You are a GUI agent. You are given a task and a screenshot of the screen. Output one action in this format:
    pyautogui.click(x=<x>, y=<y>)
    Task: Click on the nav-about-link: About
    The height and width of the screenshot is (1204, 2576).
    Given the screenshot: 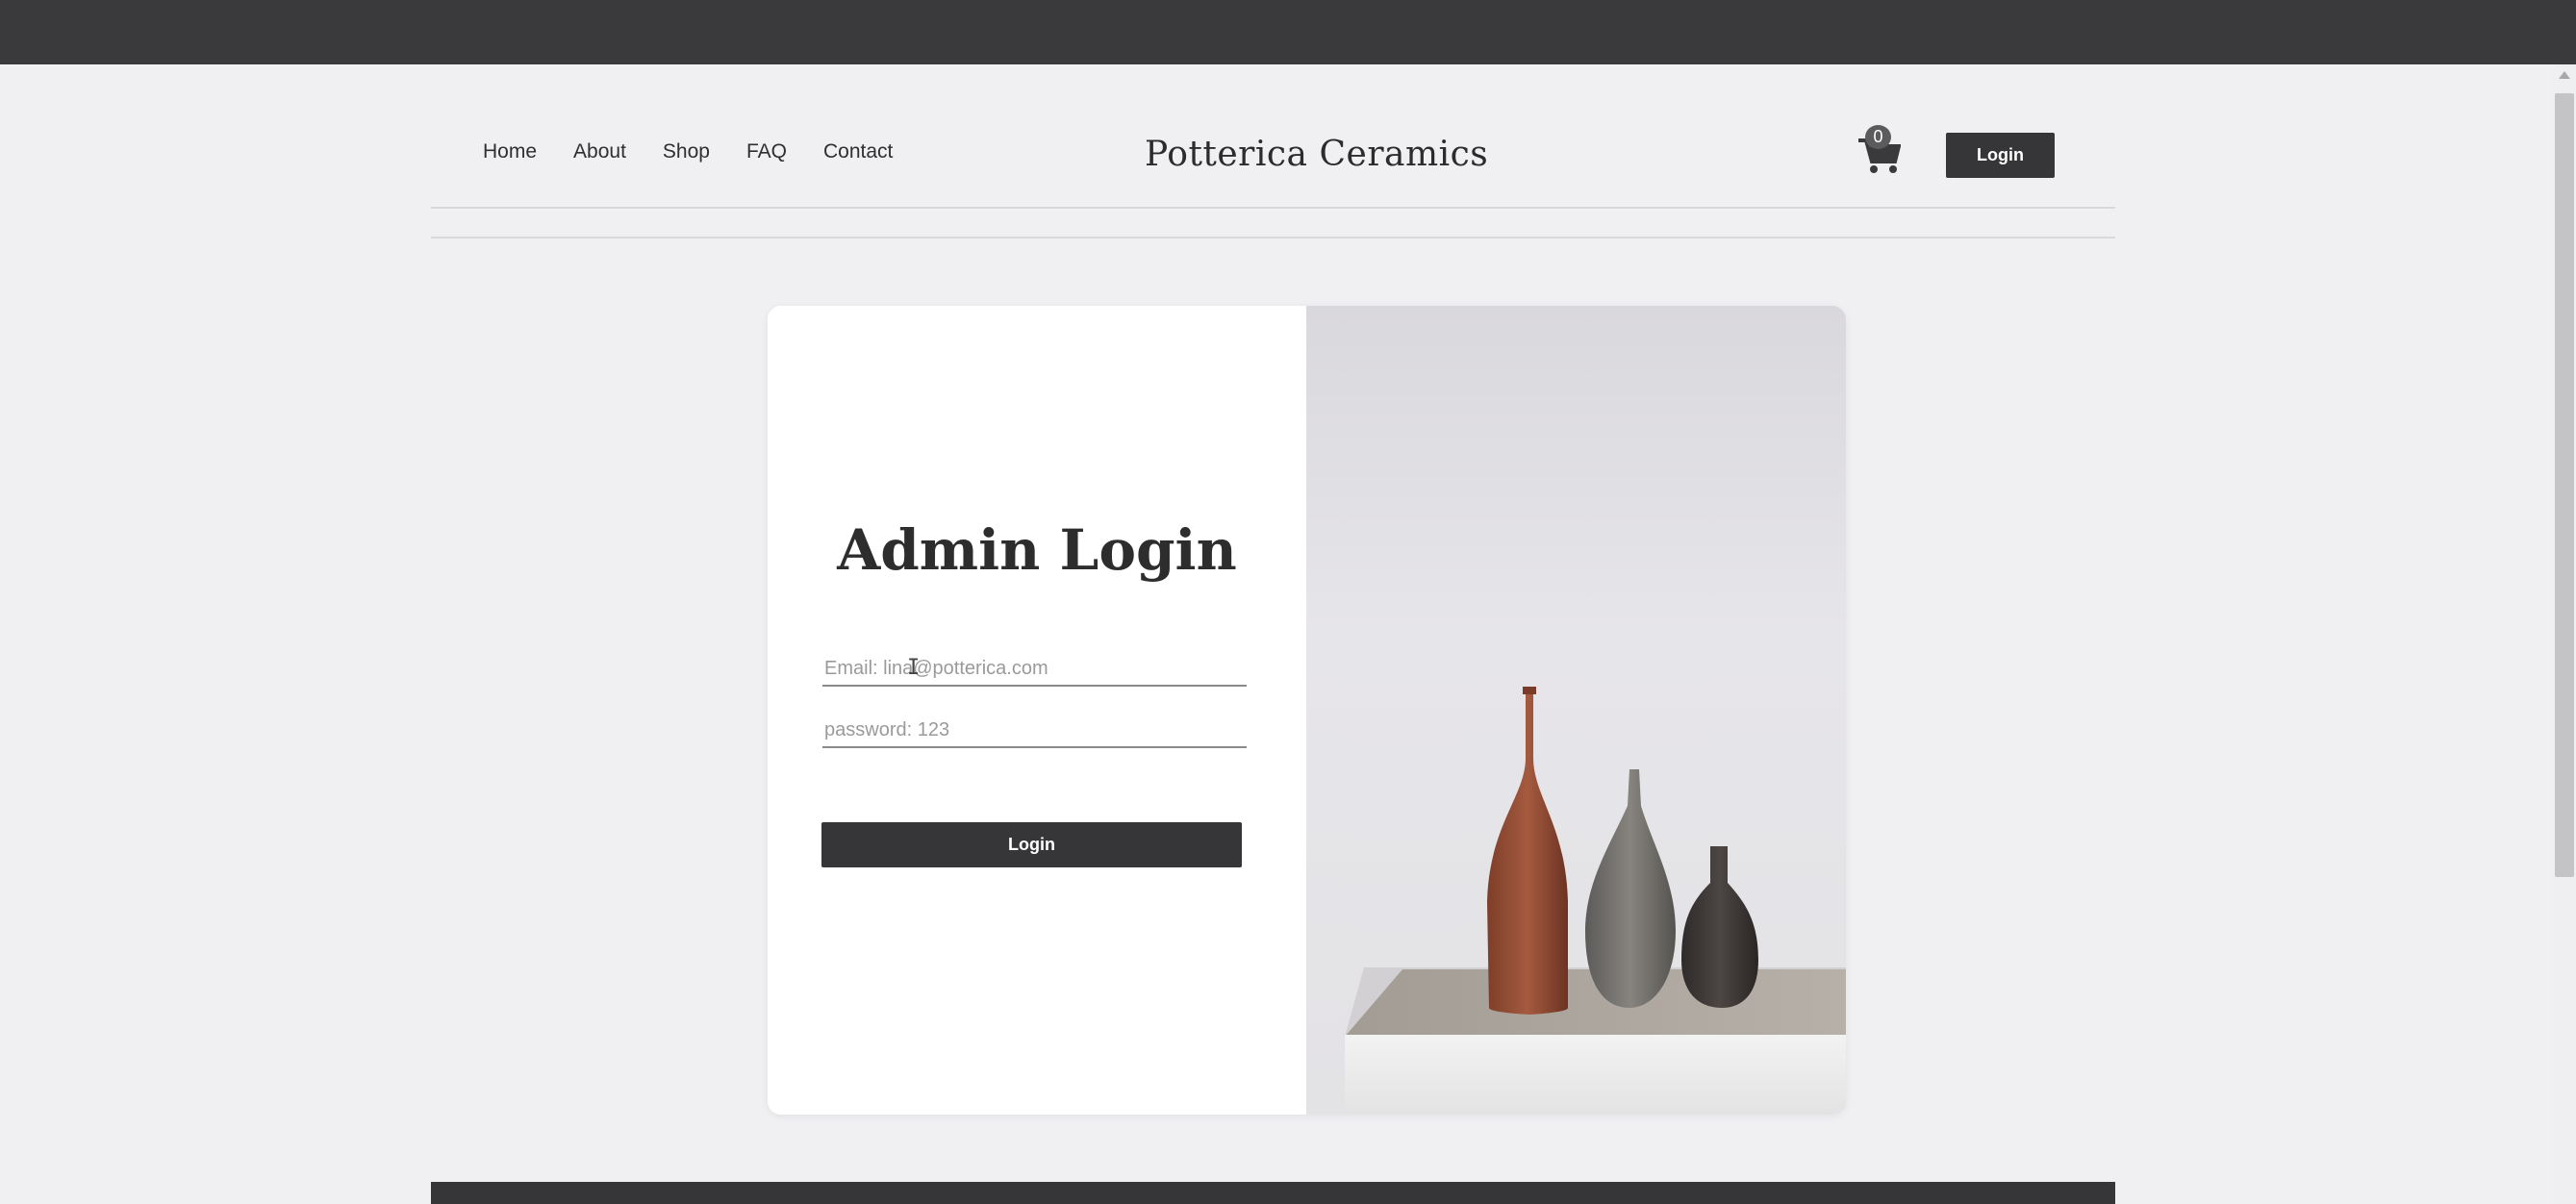 What is the action you would take?
    pyautogui.click(x=599, y=151)
    